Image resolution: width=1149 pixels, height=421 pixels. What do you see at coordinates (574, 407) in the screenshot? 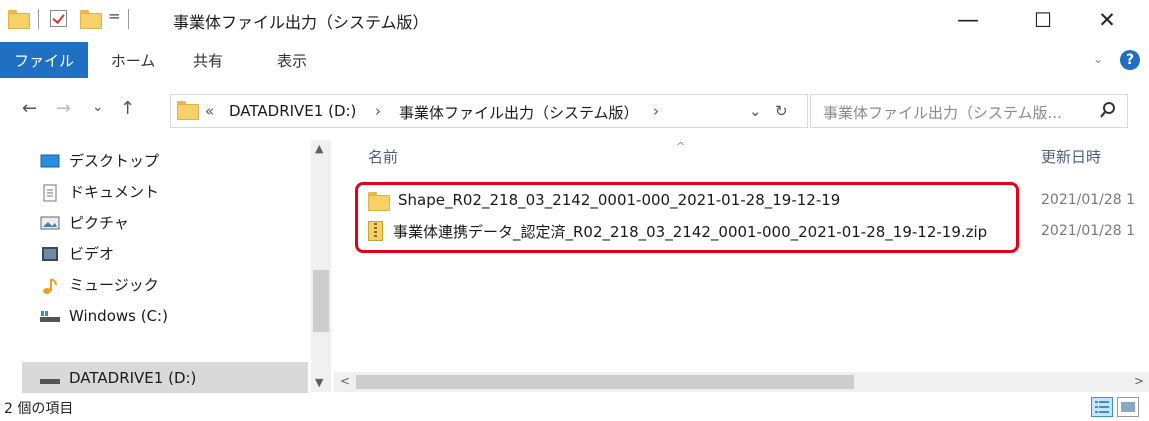
I see `status-bar: 2 個の項目` at bounding box center [574, 407].